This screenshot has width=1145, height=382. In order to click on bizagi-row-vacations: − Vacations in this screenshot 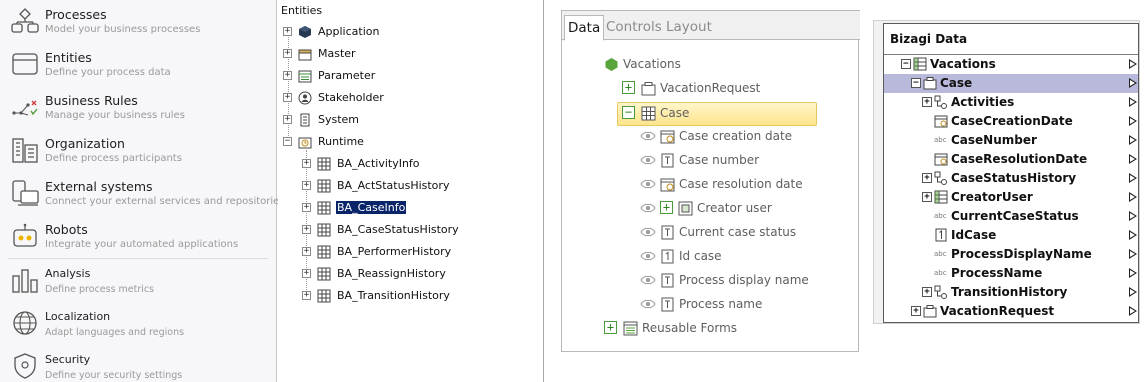, I will do `click(1011, 64)`.